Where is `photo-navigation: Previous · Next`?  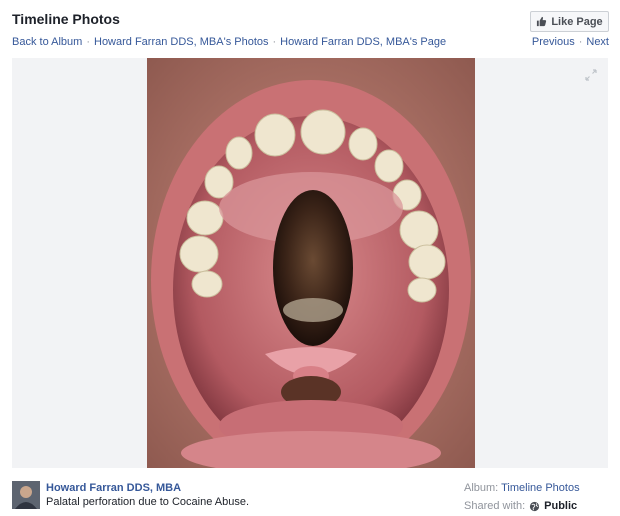
photo-navigation: Previous · Next is located at coordinates (570, 42).